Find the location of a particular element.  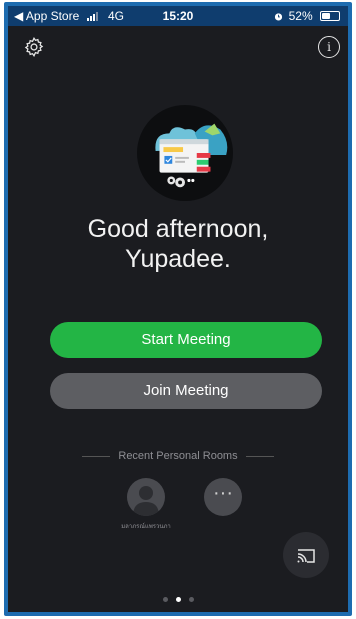

battery-level is located at coordinates (326, 16).